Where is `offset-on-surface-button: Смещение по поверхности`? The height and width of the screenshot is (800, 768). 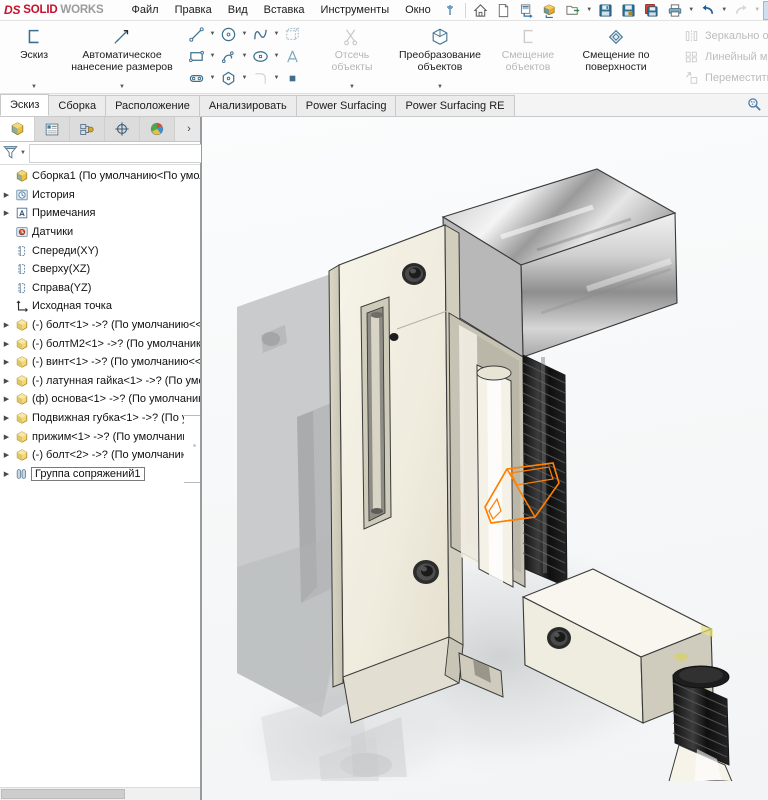 offset-on-surface-button: Смещение по поверхности is located at coordinates (616, 57).